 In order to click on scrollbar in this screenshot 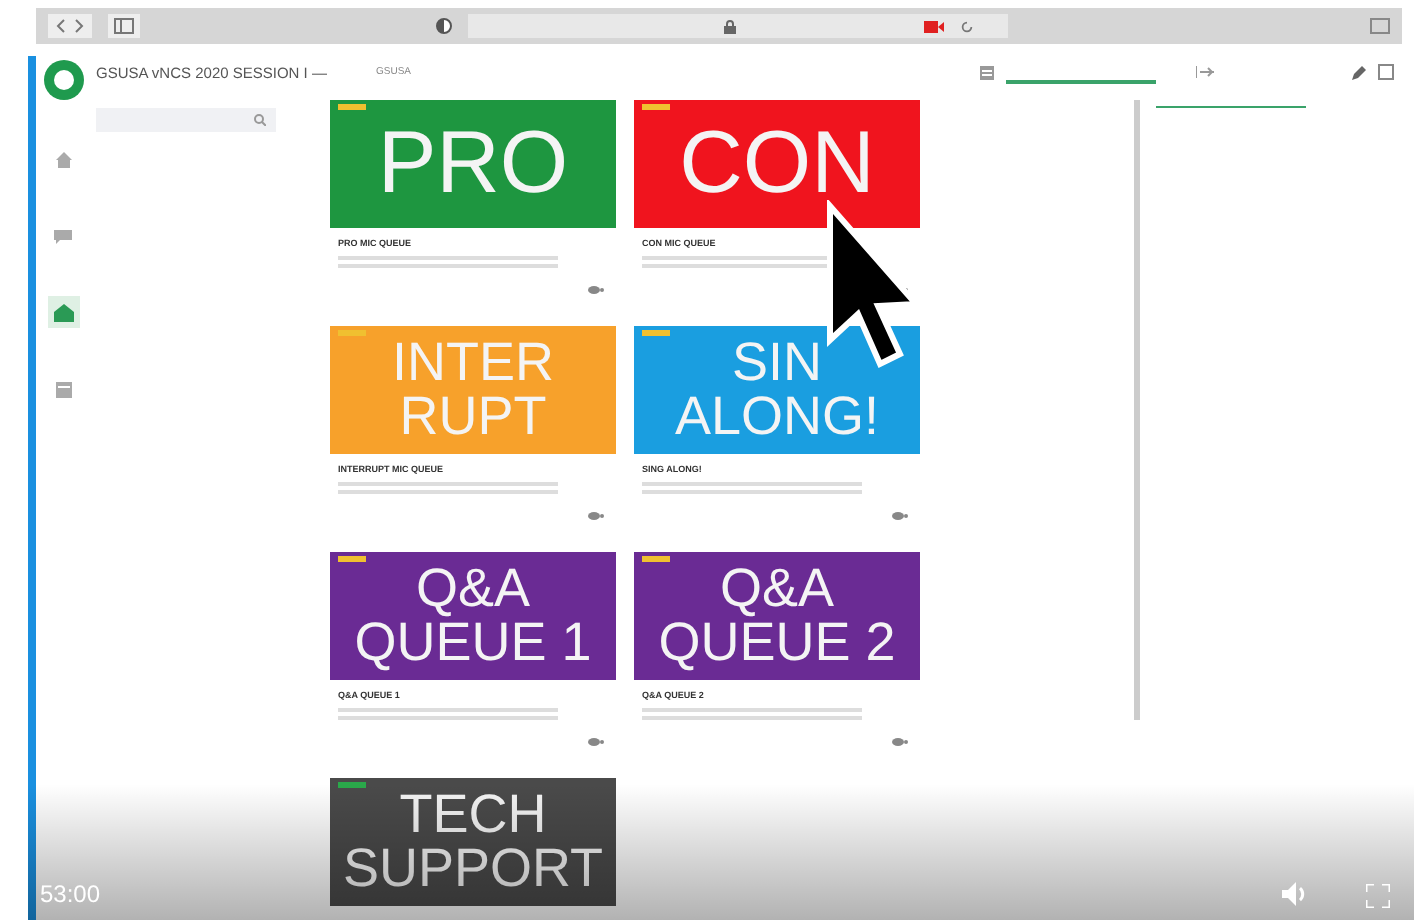, I will do `click(1137, 410)`.